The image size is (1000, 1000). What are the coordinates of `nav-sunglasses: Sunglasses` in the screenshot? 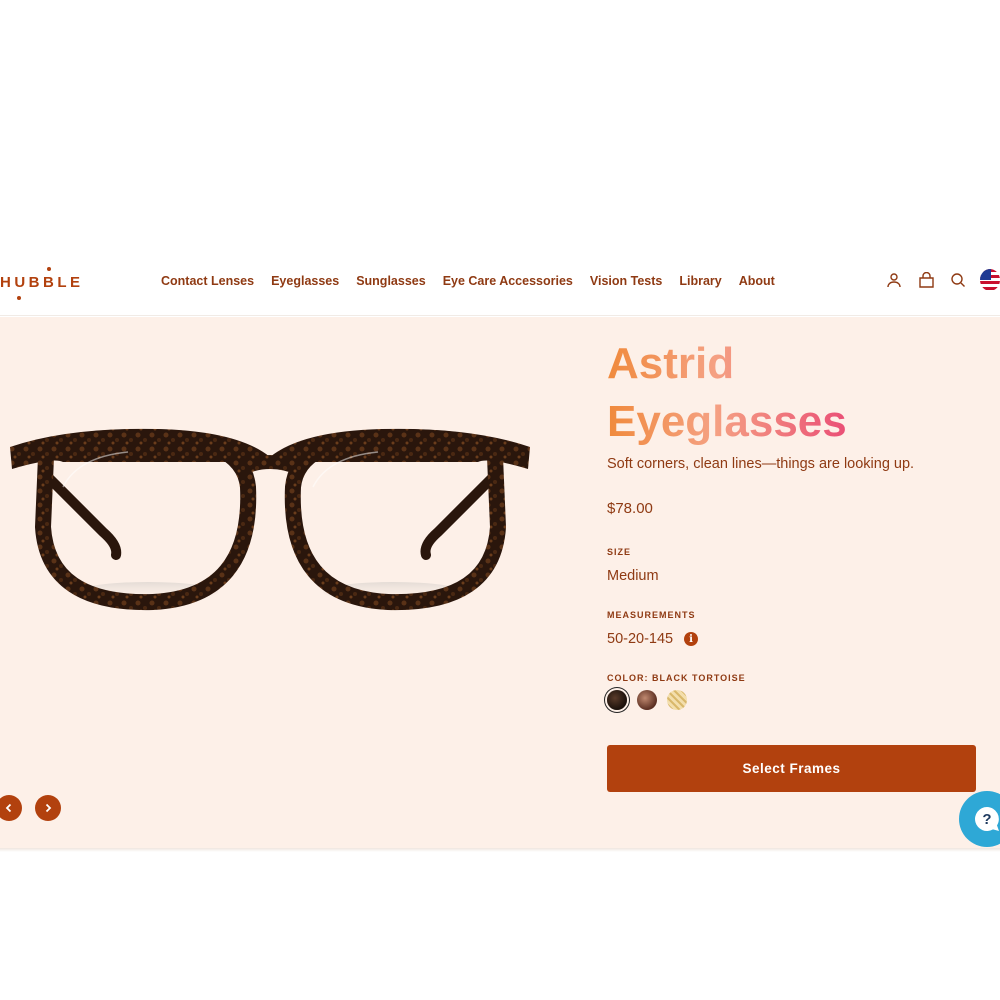 It's located at (390, 281).